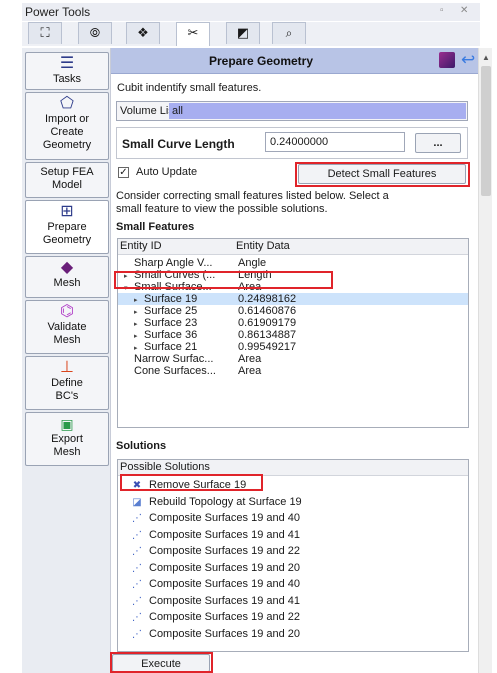 This screenshot has width=497, height=673. I want to click on solution-item: ◪ Rebuild Topology at Surface 19, so click(216, 502).